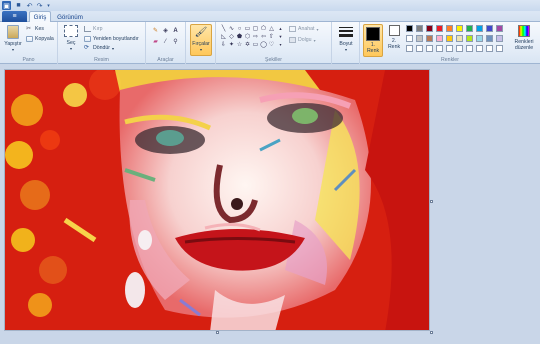  I want to click on callout-oval-shape-icon: ◯, so click(263, 45).